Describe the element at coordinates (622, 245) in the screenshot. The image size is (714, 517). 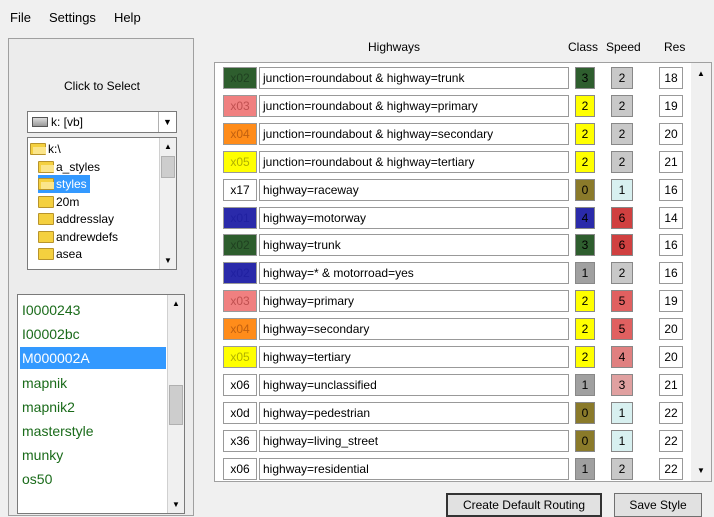
I see `speed-cell: 6` at that location.